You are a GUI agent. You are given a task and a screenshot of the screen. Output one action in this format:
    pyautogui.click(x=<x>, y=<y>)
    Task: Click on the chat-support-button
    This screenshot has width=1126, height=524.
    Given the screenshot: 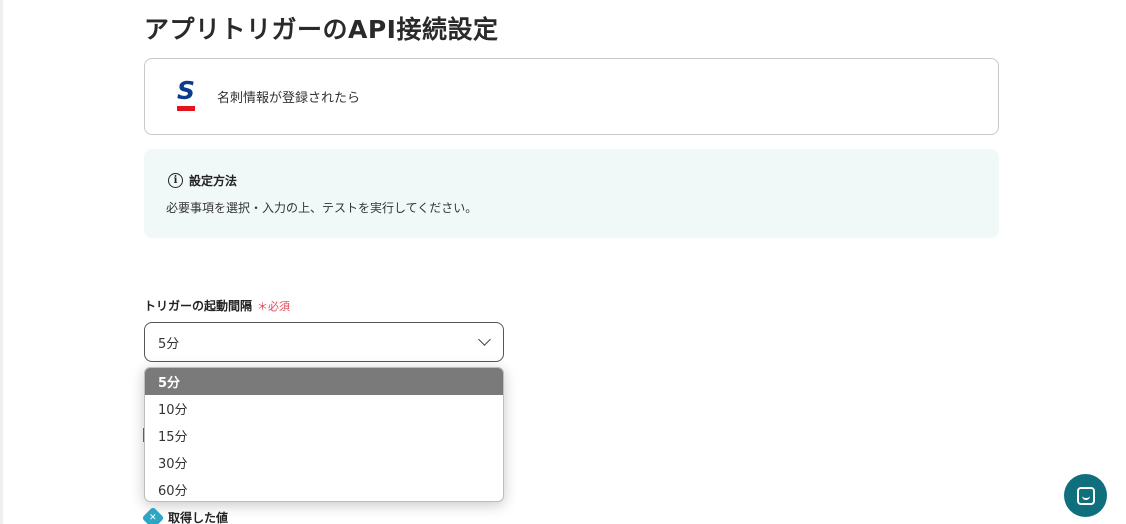 What is the action you would take?
    pyautogui.click(x=1085, y=495)
    